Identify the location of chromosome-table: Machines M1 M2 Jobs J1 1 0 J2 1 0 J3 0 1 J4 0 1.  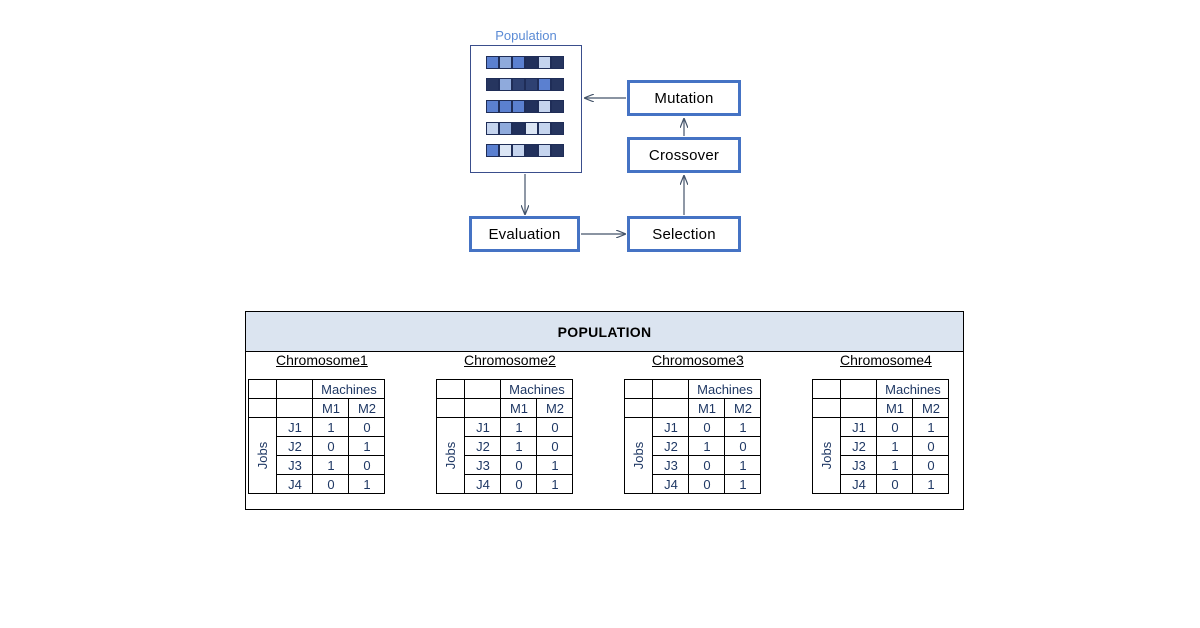
(504, 436).